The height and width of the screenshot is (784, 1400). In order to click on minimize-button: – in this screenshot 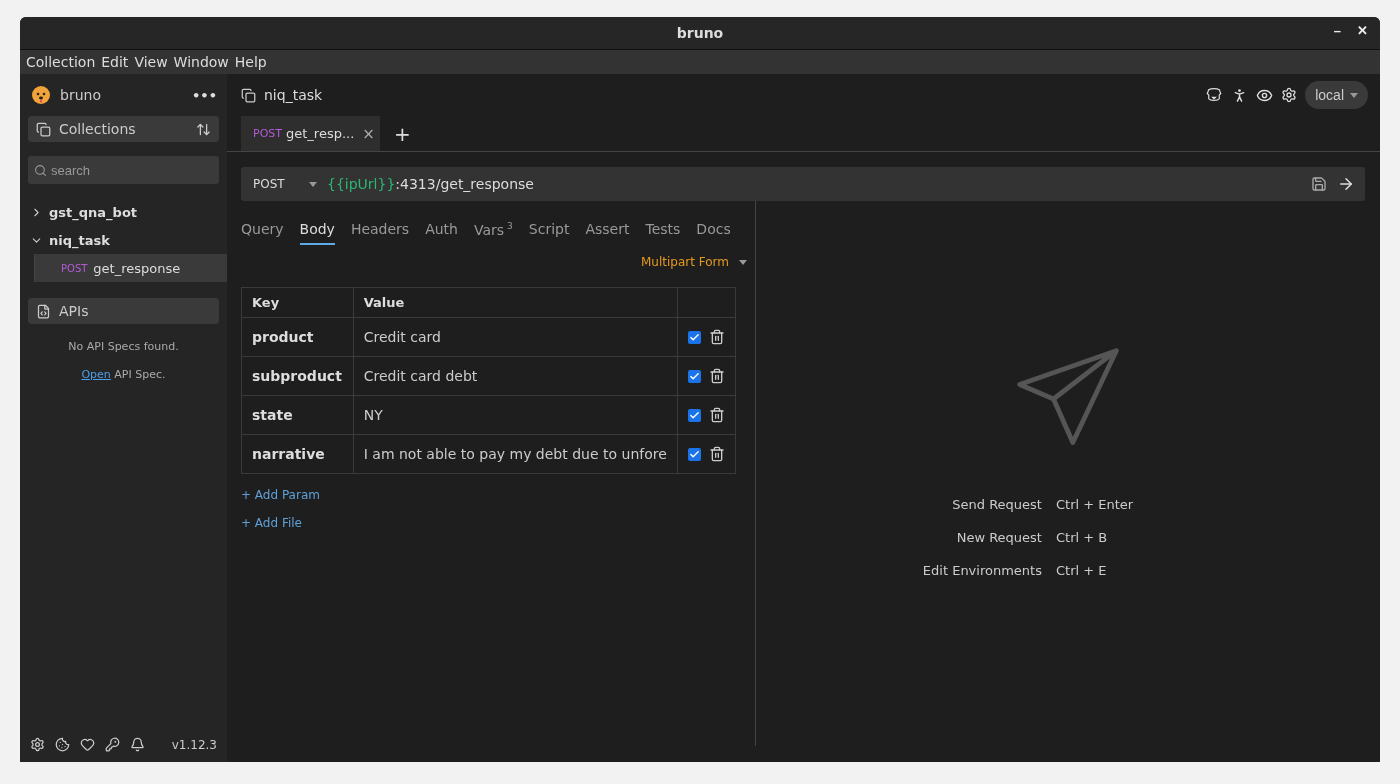, I will do `click(1337, 30)`.